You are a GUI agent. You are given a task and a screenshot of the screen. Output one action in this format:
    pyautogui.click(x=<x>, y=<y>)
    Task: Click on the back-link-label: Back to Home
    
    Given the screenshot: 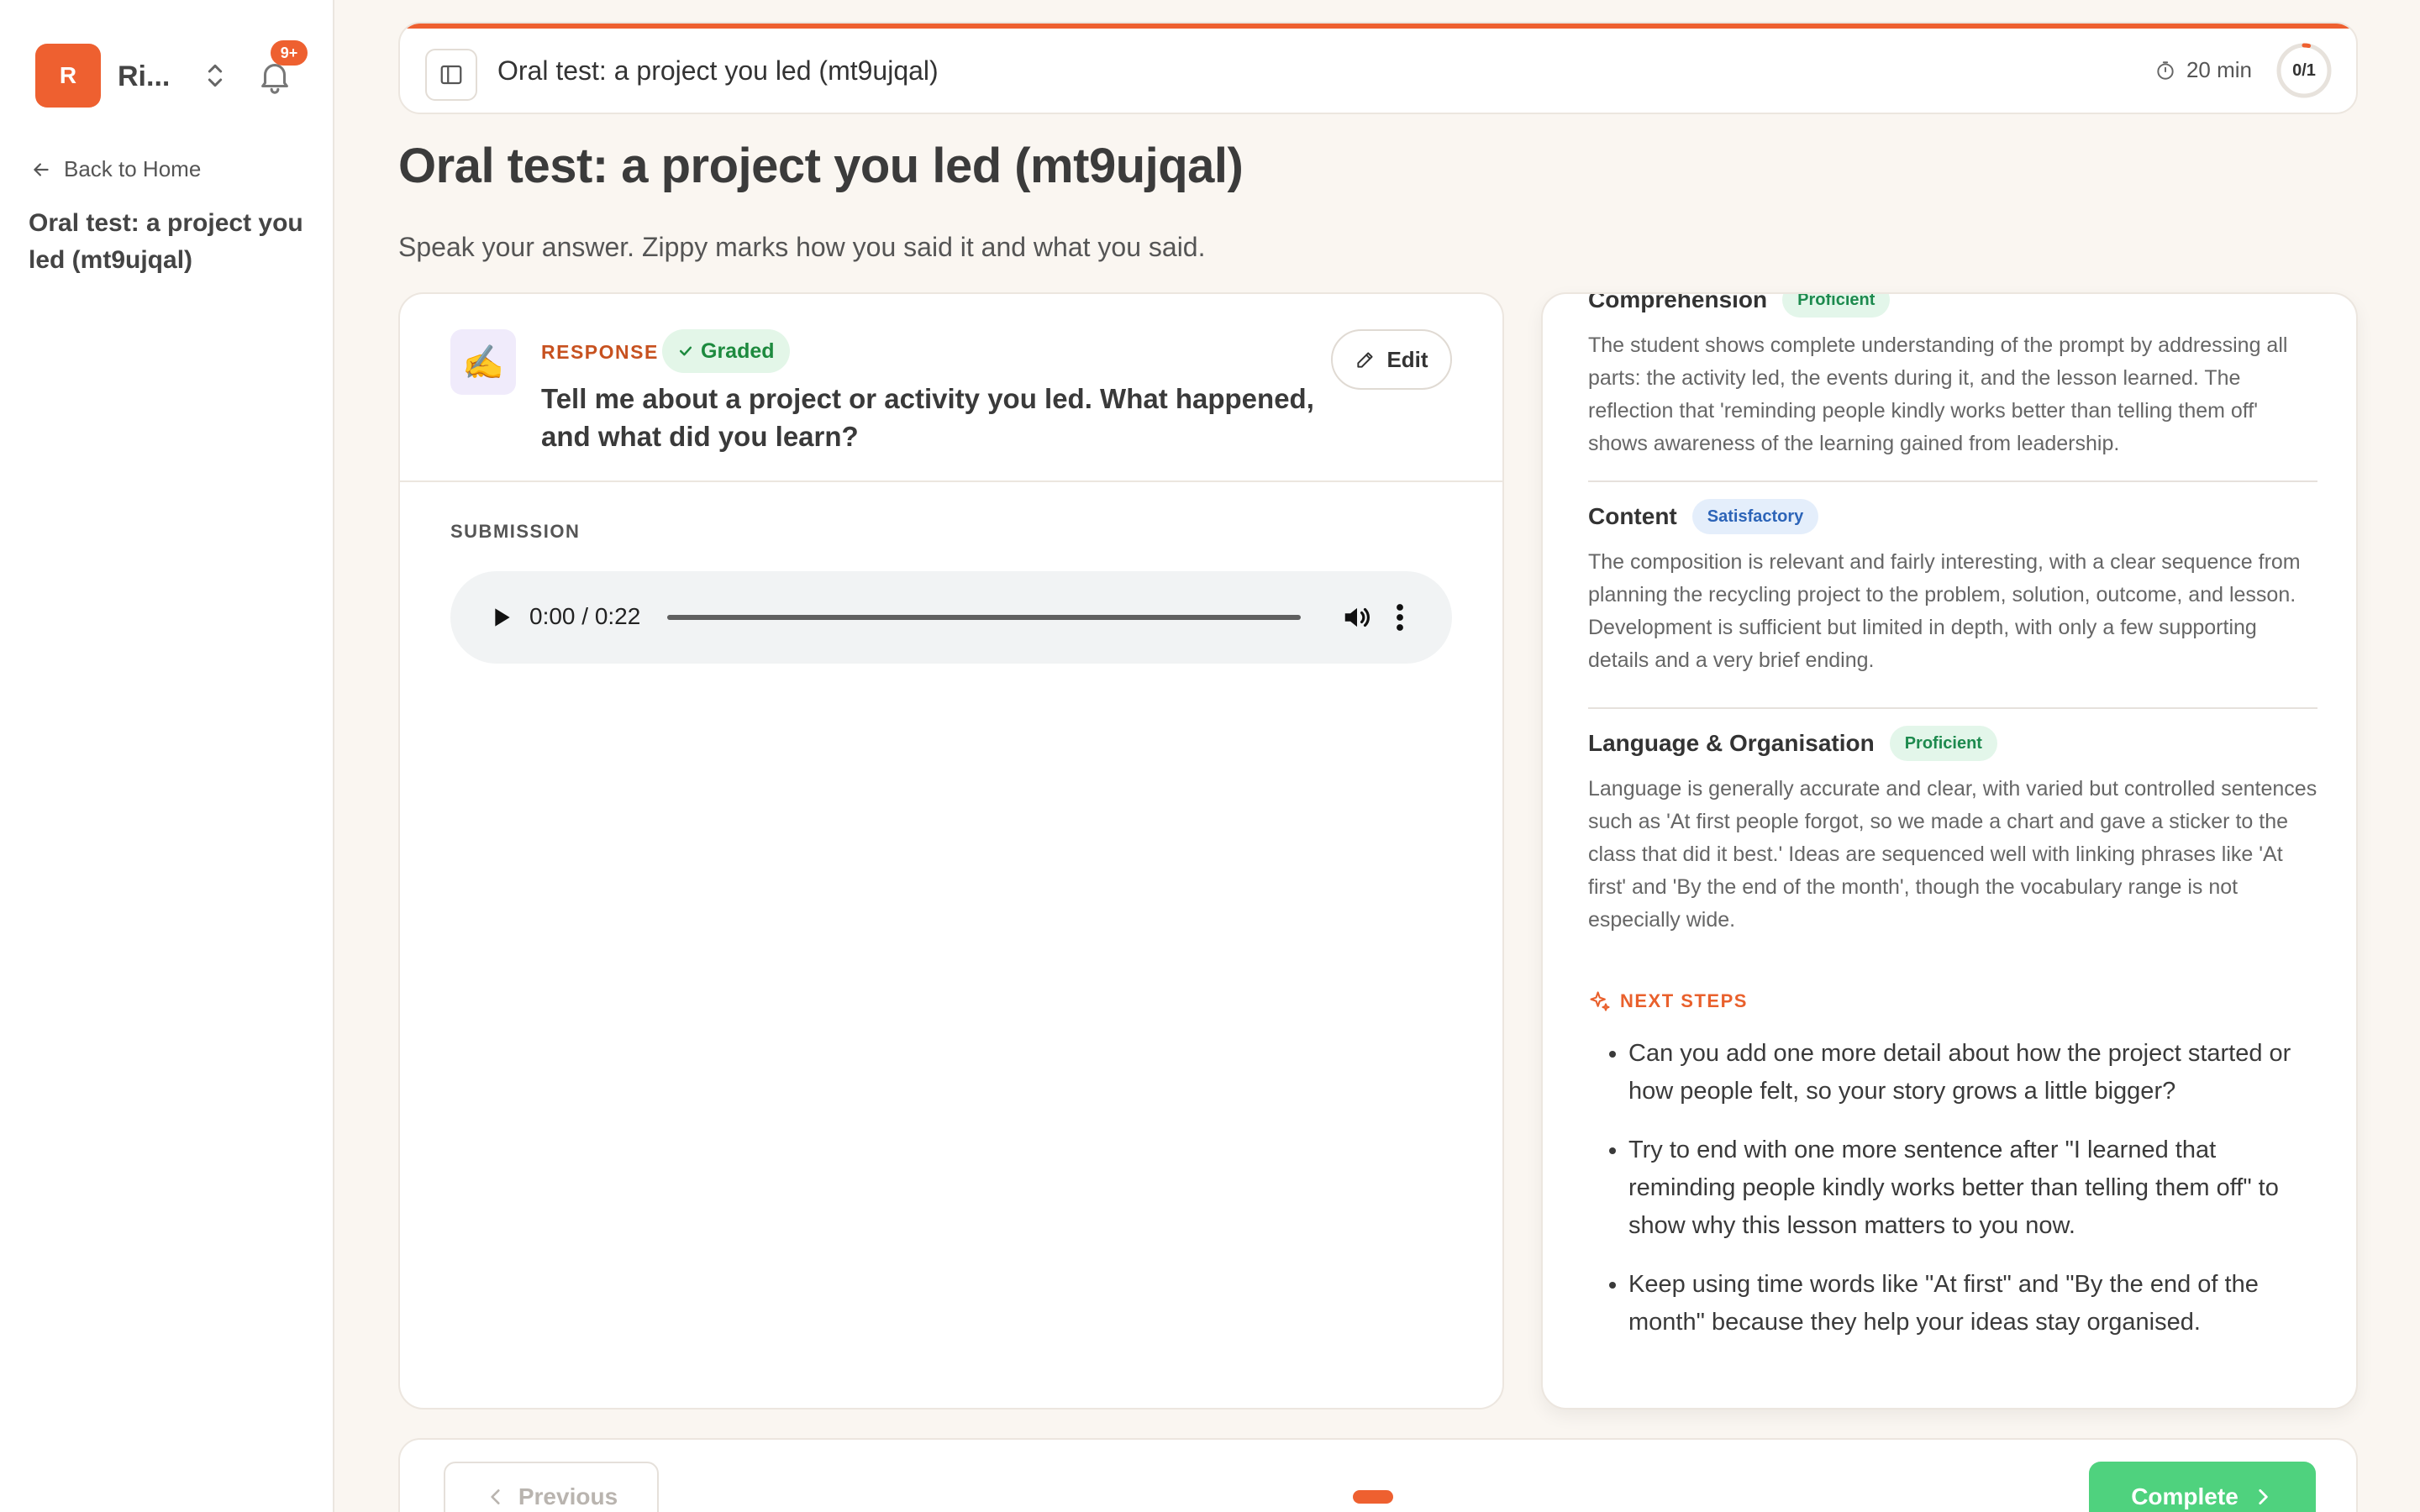 What is the action you would take?
    pyautogui.click(x=133, y=168)
    